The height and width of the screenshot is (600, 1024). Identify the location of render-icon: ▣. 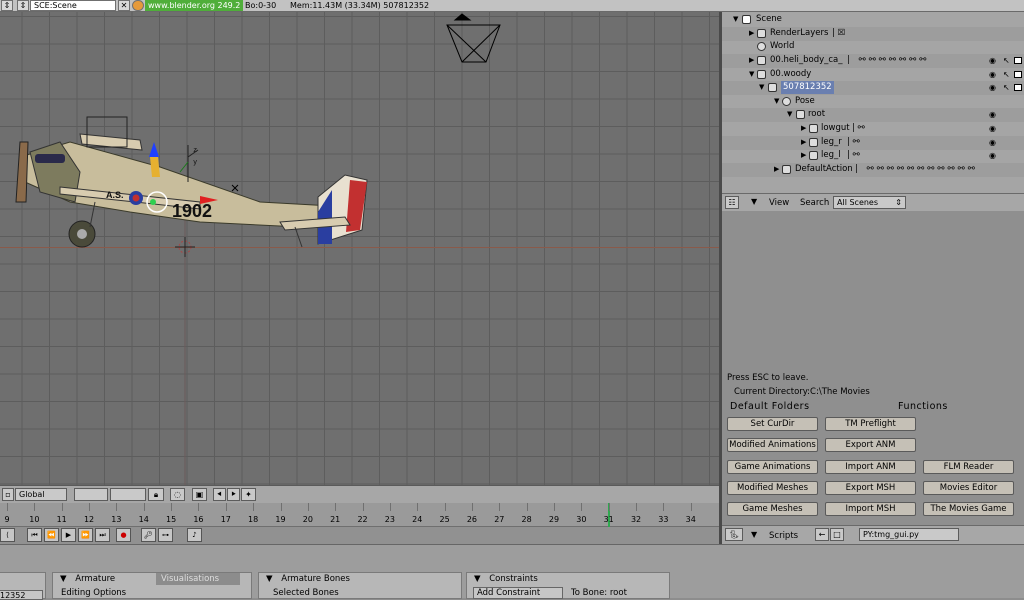
(199, 494).